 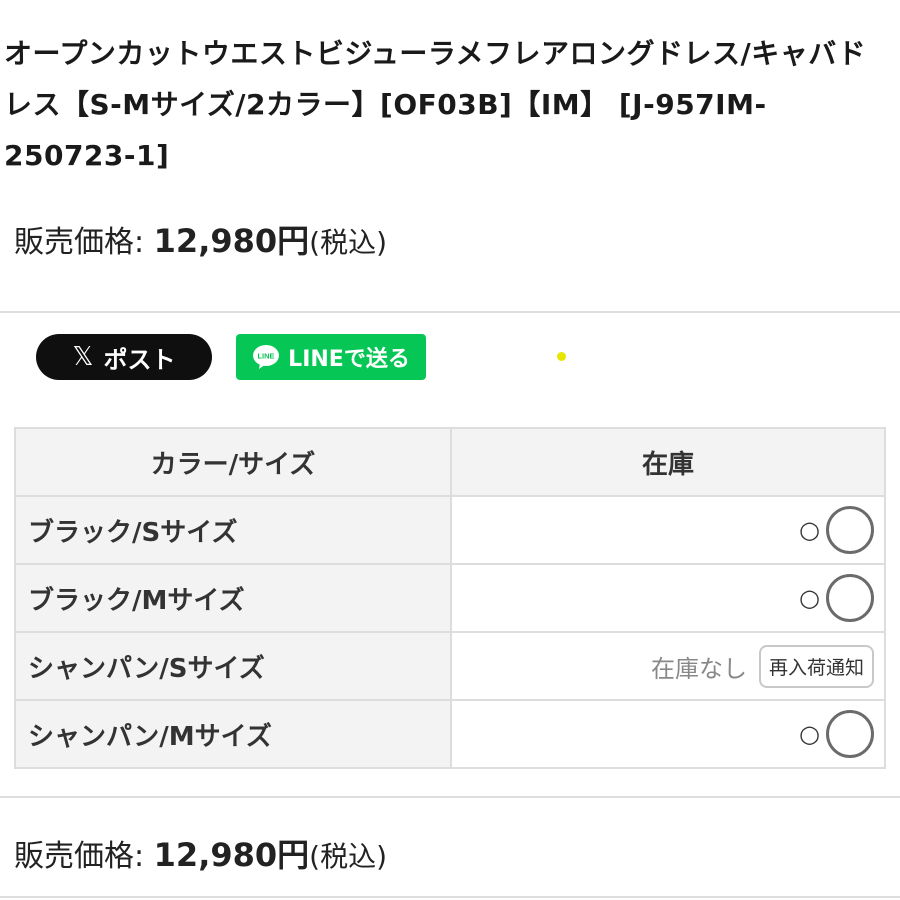 What do you see at coordinates (233, 598) in the screenshot?
I see `variant-label: ブラック/Mサイズ` at bounding box center [233, 598].